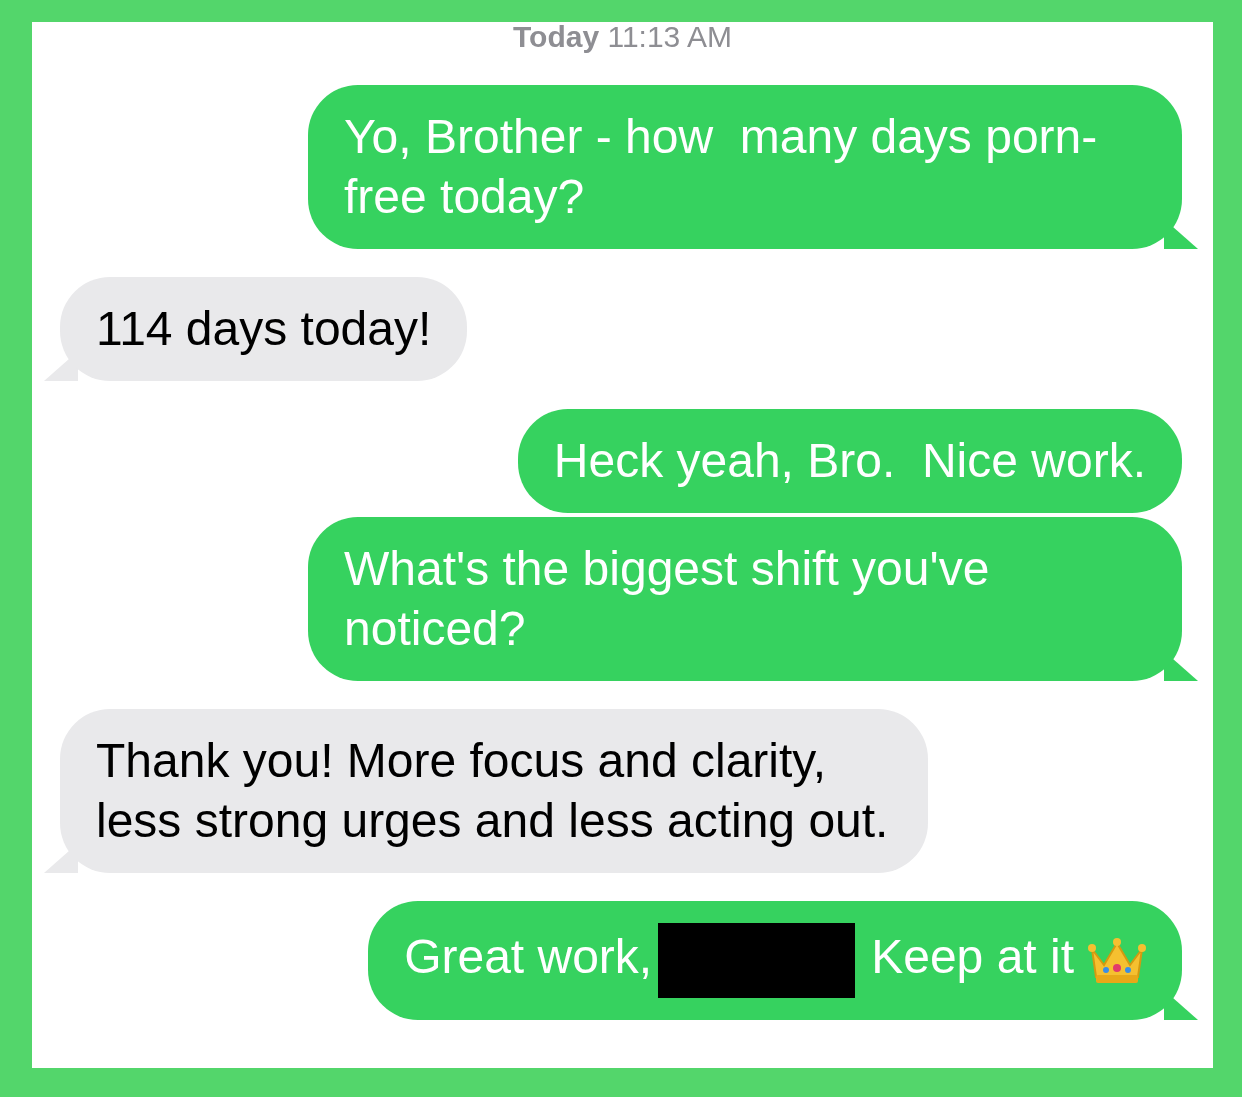 This screenshot has height=1097, width=1242. Describe the element at coordinates (264, 329) in the screenshot. I see `received-message-bubble: 114 days today!` at that location.